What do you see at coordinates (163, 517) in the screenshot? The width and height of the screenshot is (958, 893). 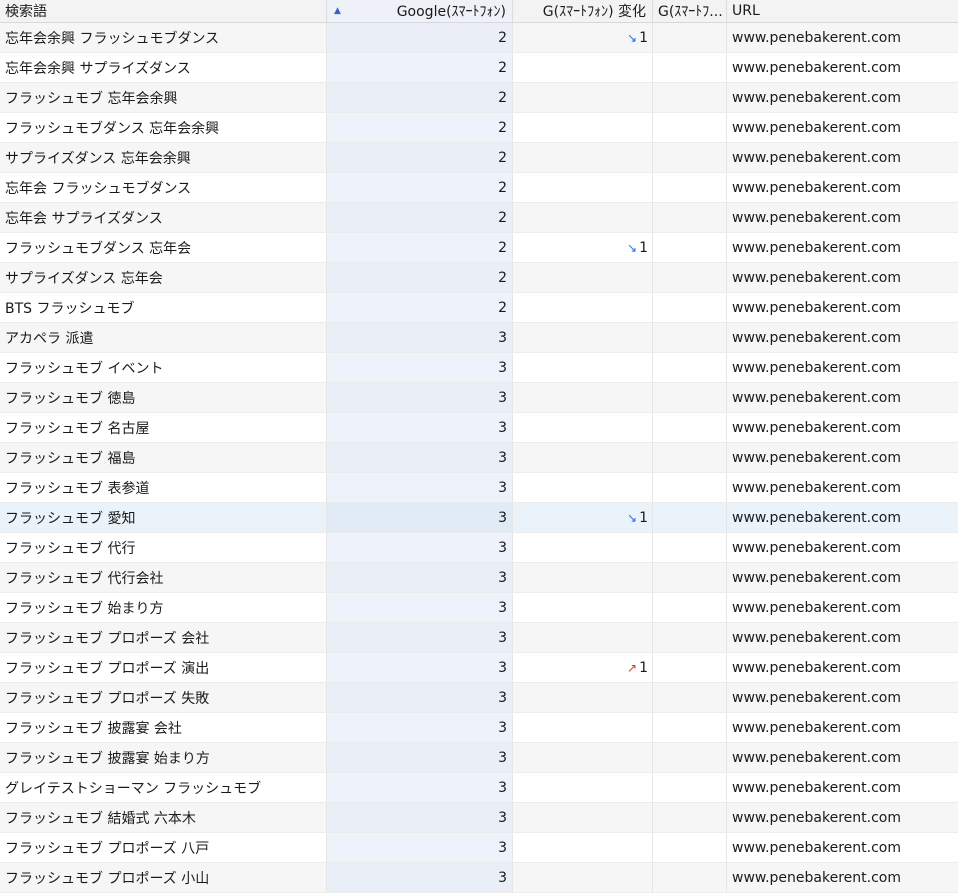 I see `keyword-cell: フラッシュモブ 愛知` at bounding box center [163, 517].